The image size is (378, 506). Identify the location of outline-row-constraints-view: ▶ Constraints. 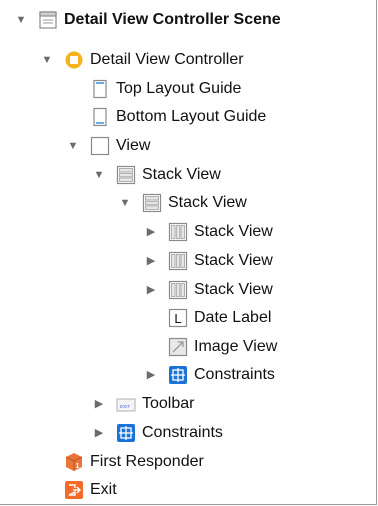
(188, 433).